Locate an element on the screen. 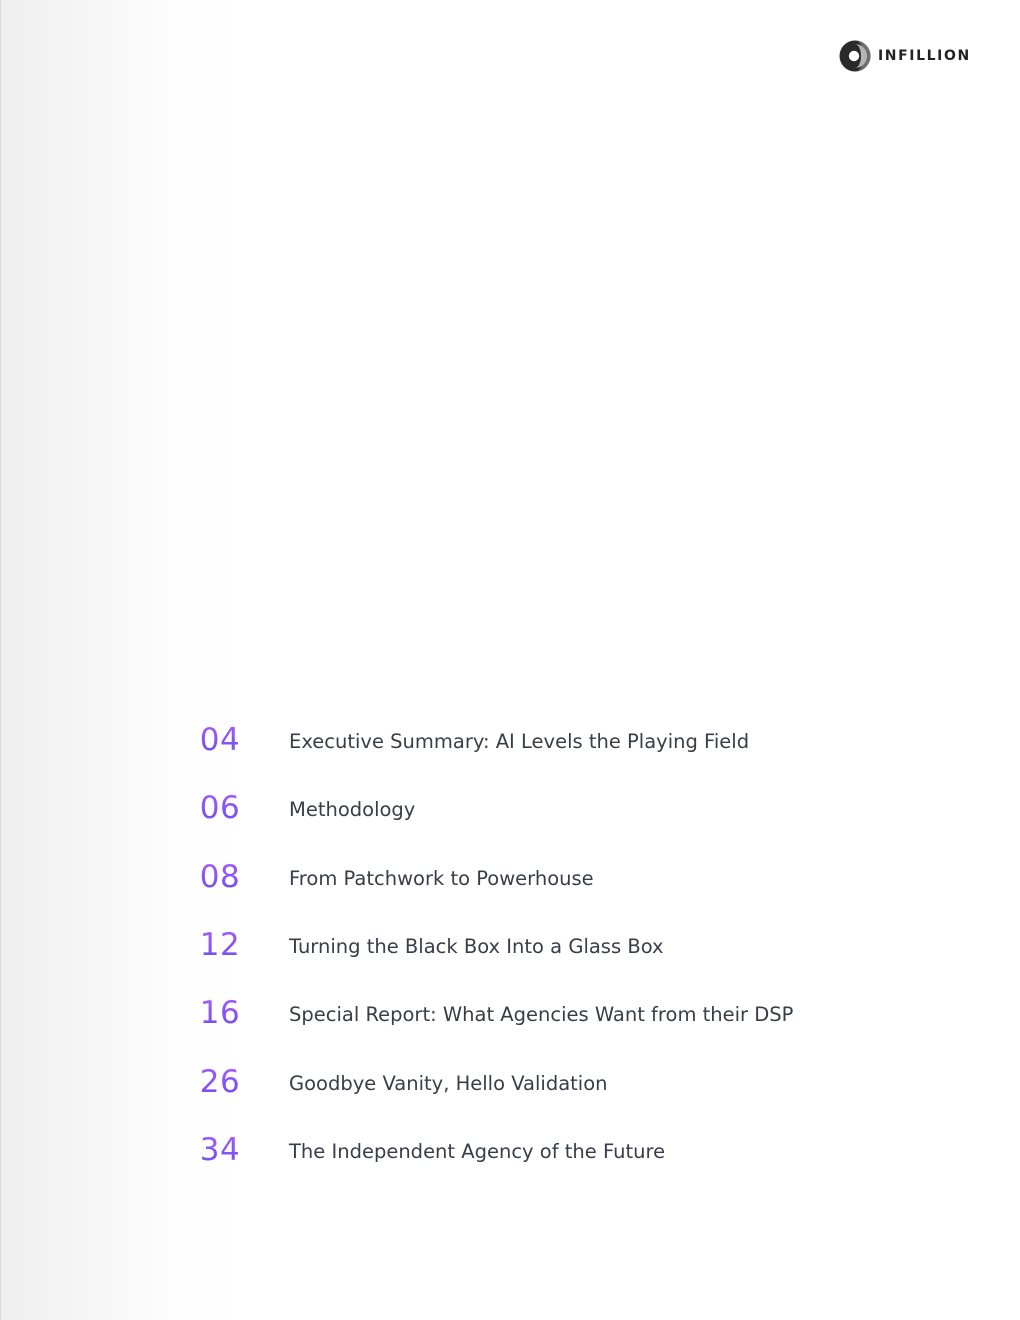  toc-item: 06 Methodology is located at coordinates (591, 810).